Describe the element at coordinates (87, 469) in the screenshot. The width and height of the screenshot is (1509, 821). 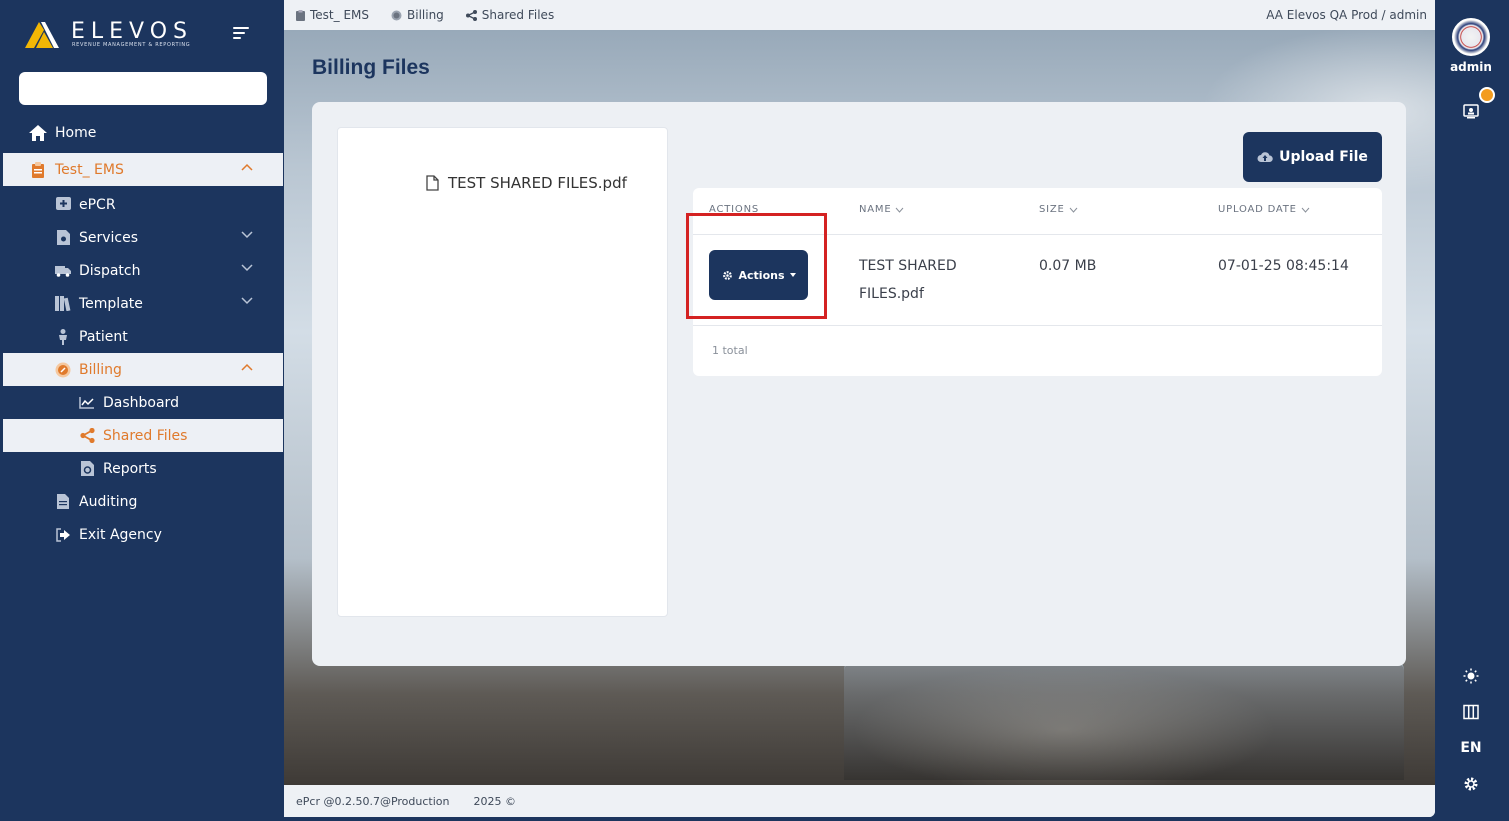
I see `report-icon` at that location.